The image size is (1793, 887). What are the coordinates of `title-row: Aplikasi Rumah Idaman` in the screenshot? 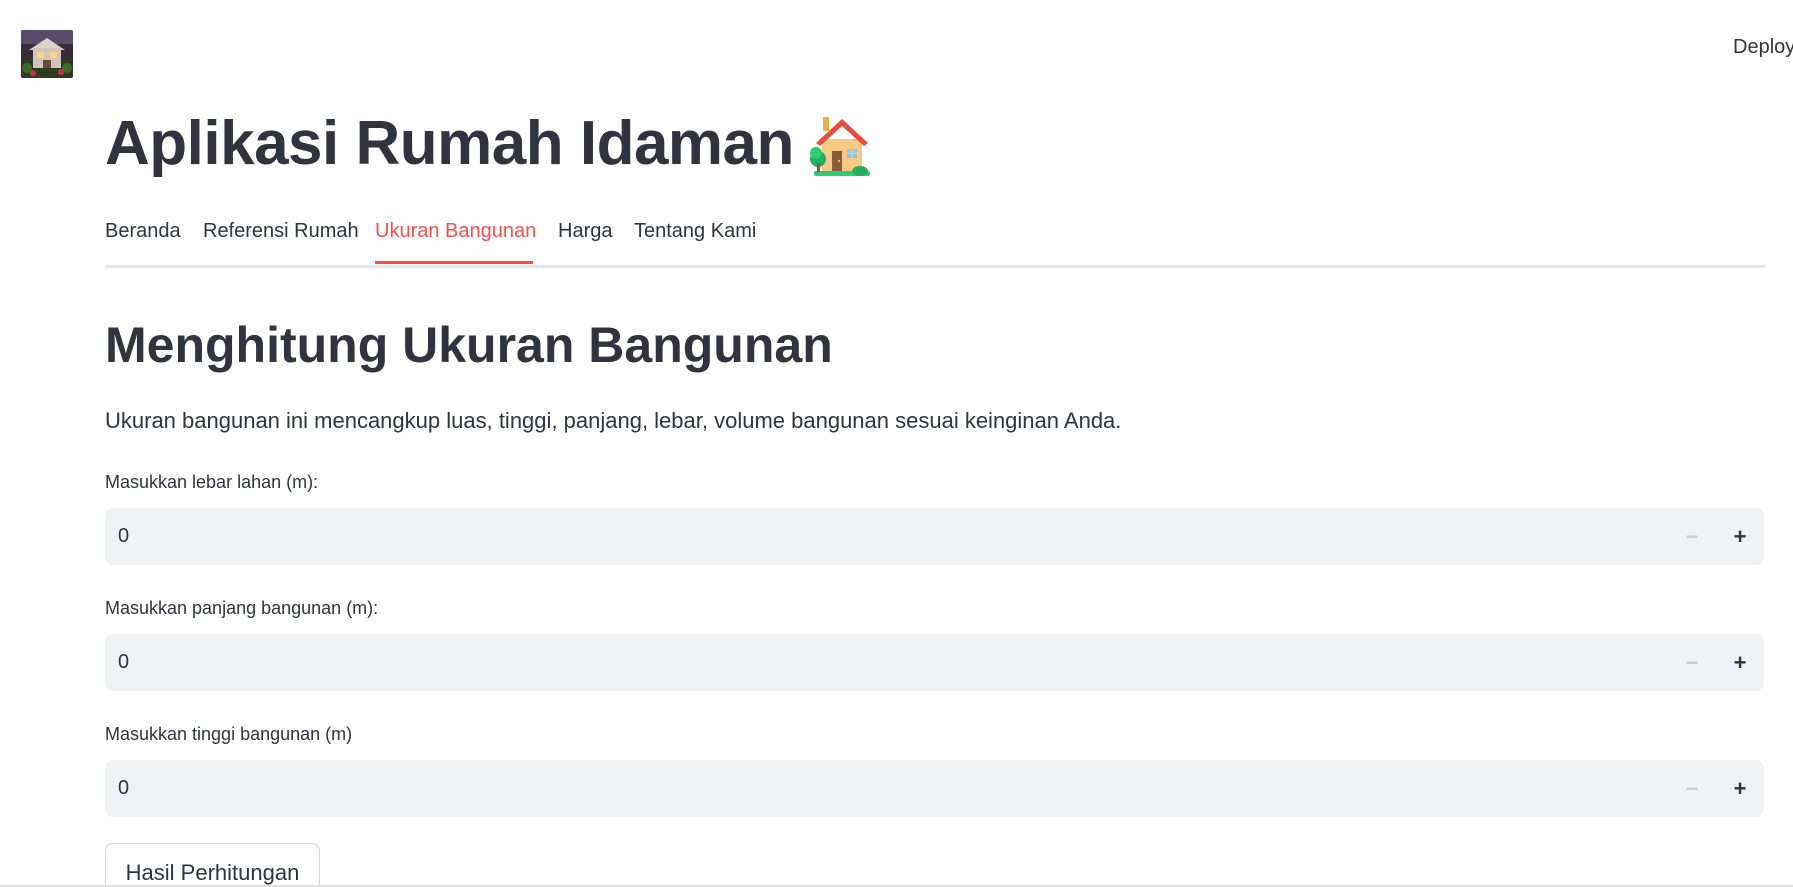 It's located at (490, 144).